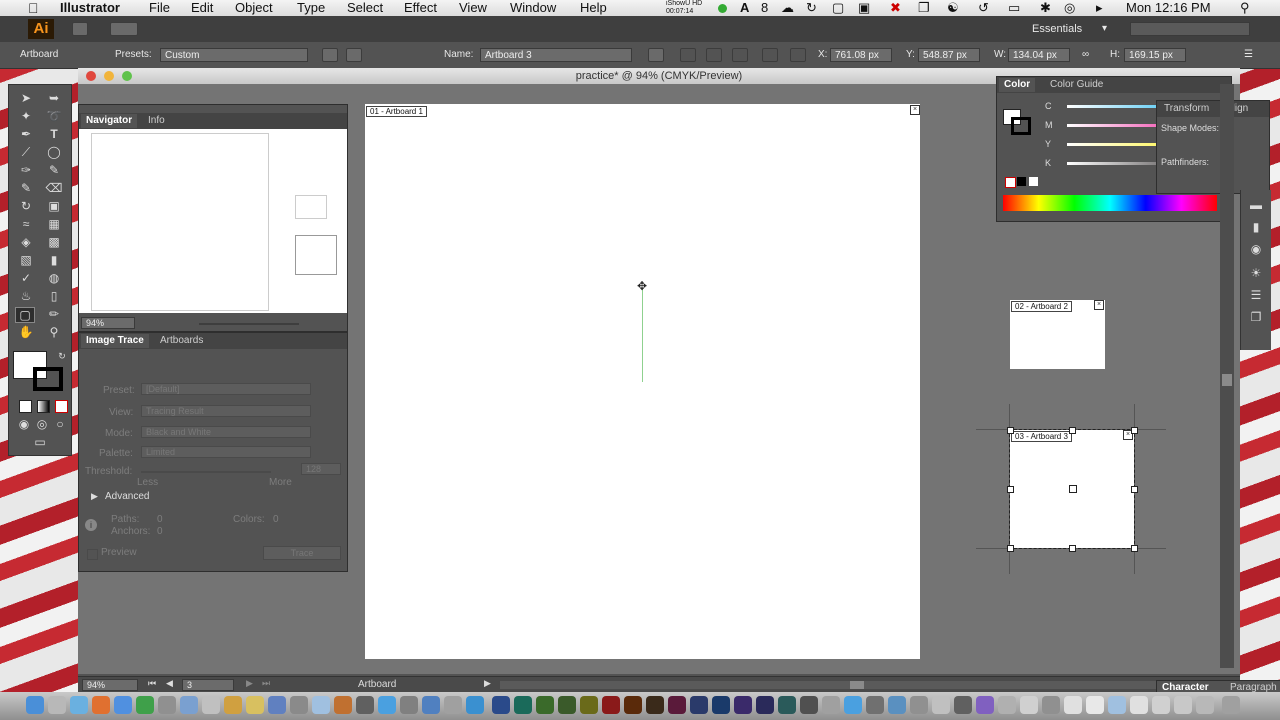  I want to click on launchpad-icon, so click(57, 705).